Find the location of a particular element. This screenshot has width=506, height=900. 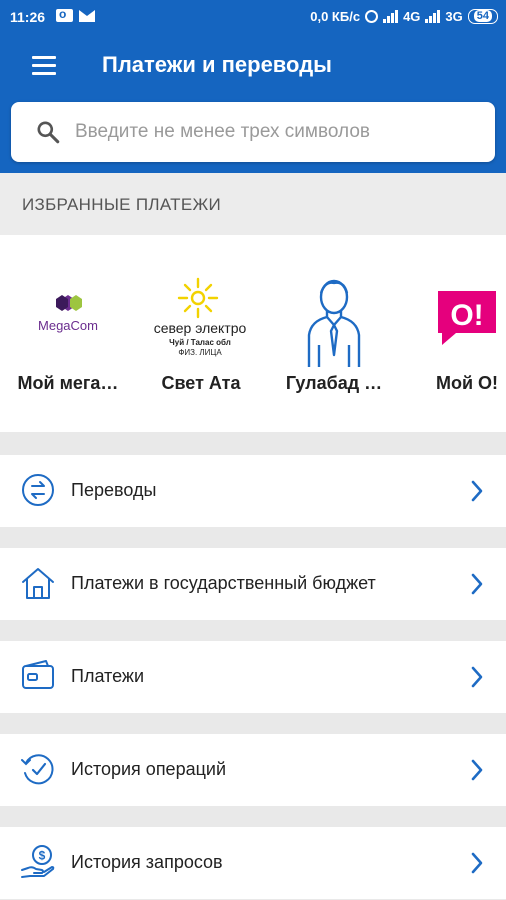

battery-icon: 54 is located at coordinates (482, 16).